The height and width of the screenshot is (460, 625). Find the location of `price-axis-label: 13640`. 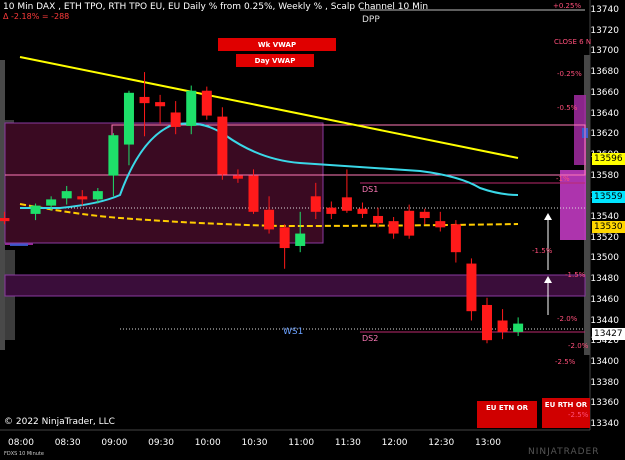

price-axis-label: 13640 is located at coordinates (604, 113).